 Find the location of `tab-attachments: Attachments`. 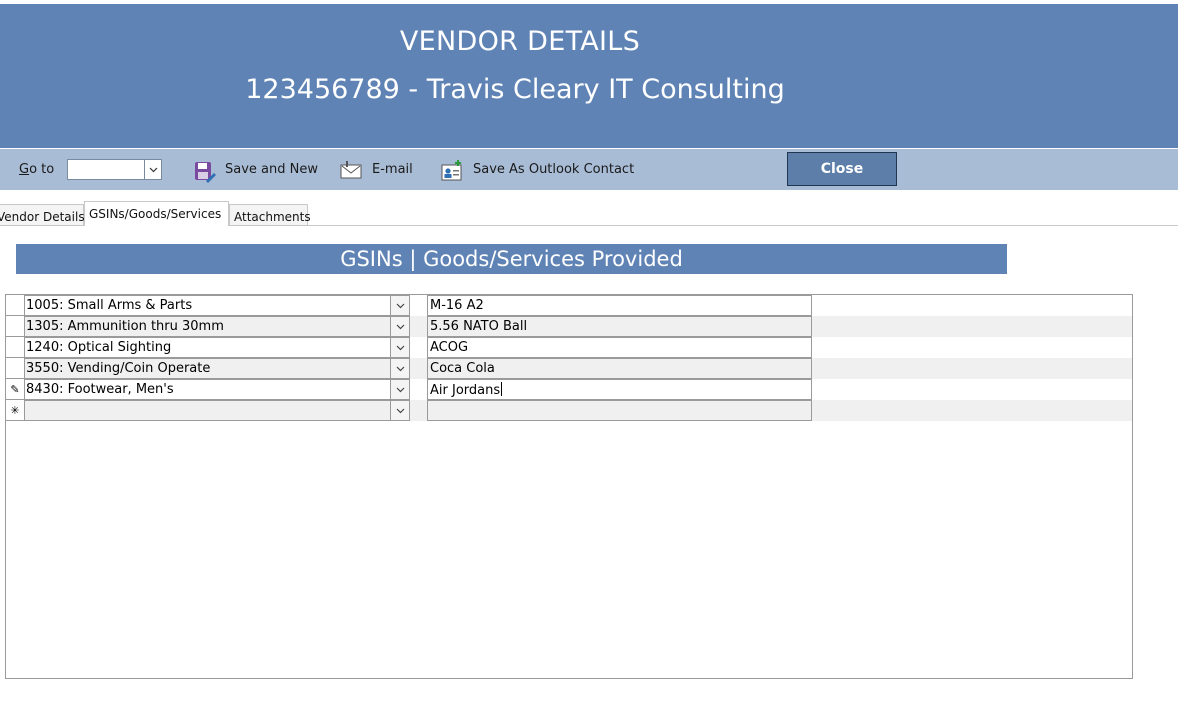

tab-attachments: Attachments is located at coordinates (270, 214).